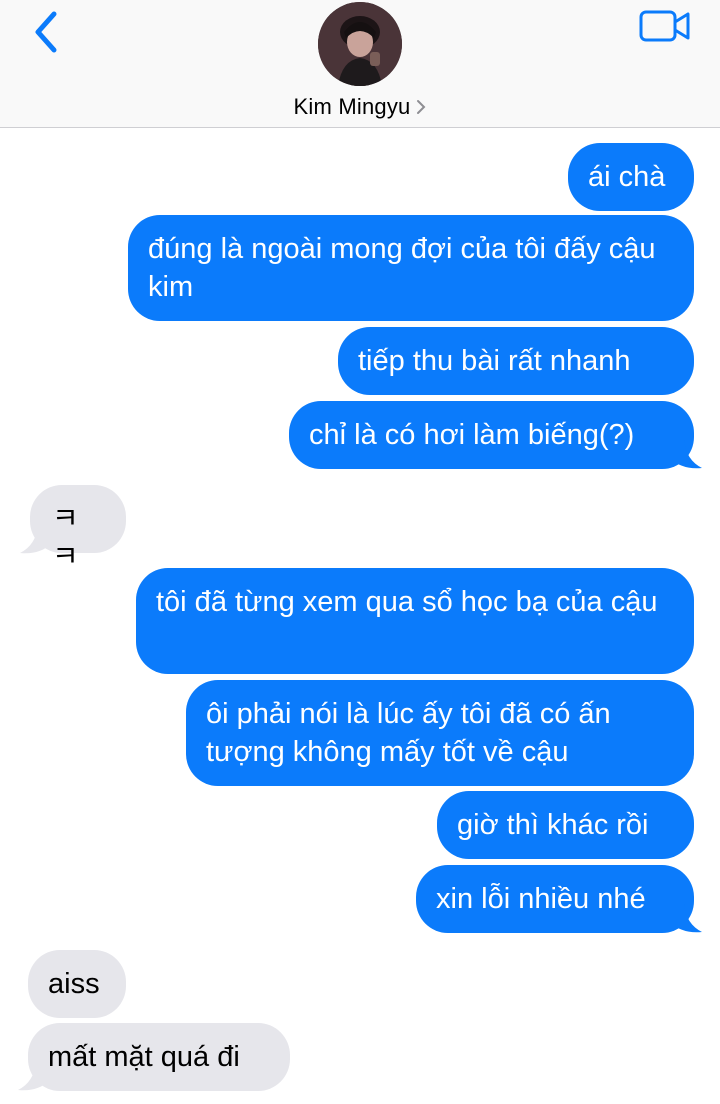  What do you see at coordinates (541, 899) in the screenshot?
I see `message-text: xin lỗi nhiều nhé` at bounding box center [541, 899].